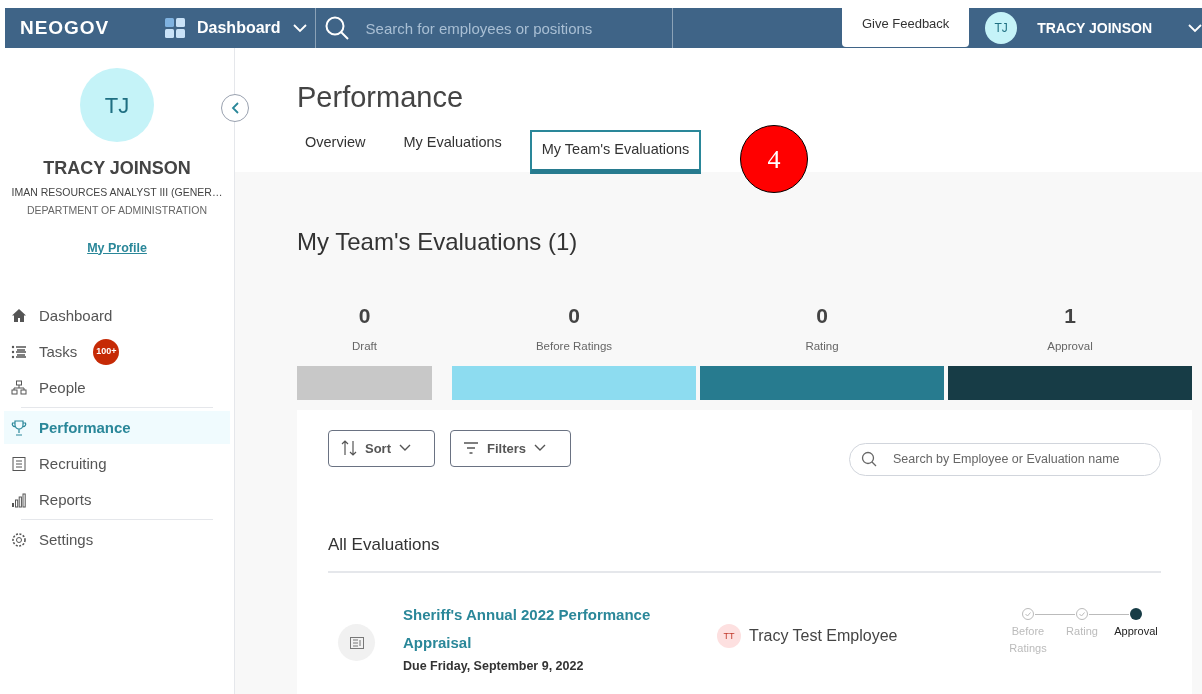  Describe the element at coordinates (19, 499) in the screenshot. I see `bar-chart-icon` at that location.